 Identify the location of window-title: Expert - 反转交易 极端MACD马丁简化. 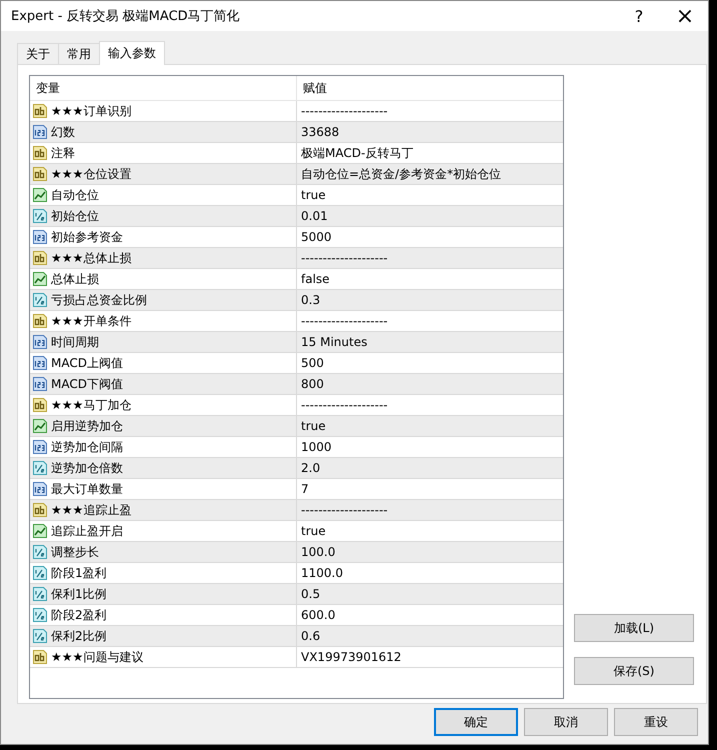
(126, 16).